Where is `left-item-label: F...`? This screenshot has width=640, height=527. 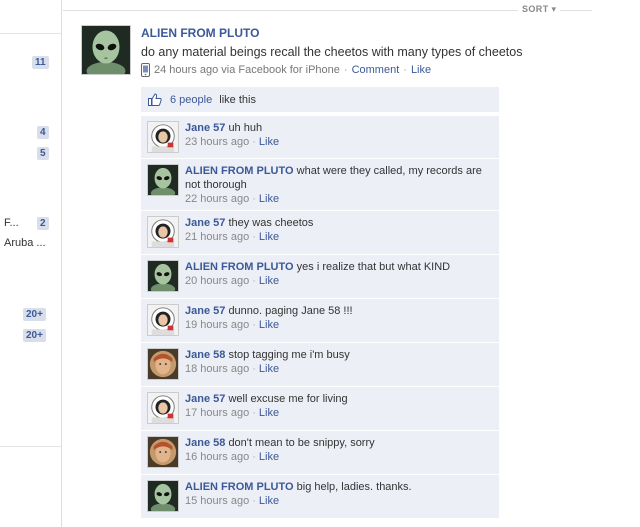
left-item-label: F... is located at coordinates (11, 223).